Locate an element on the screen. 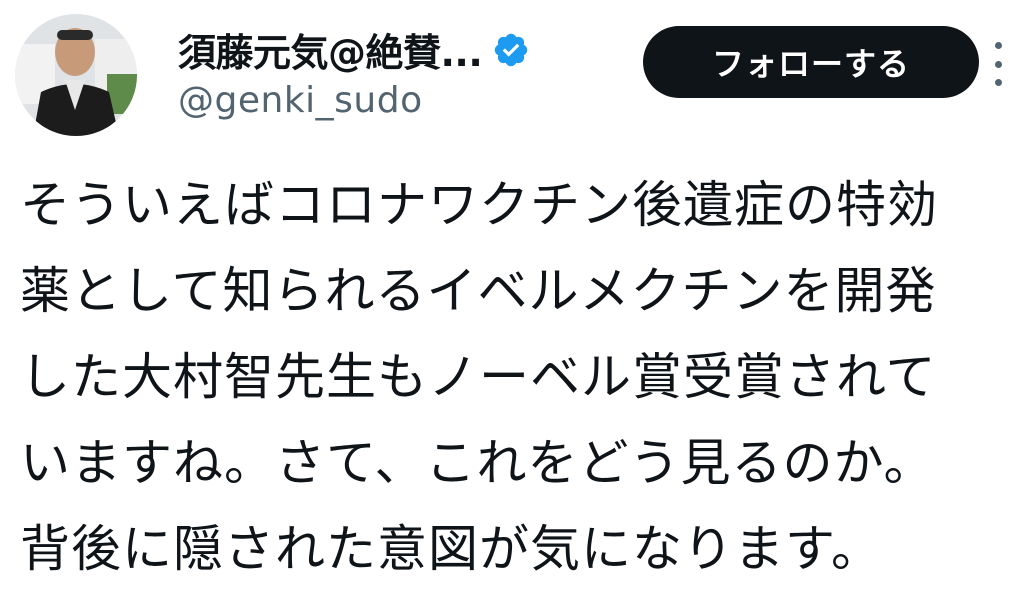  tweet-line: 薬として知られるイベルメクチンを開発 is located at coordinates (478, 291).